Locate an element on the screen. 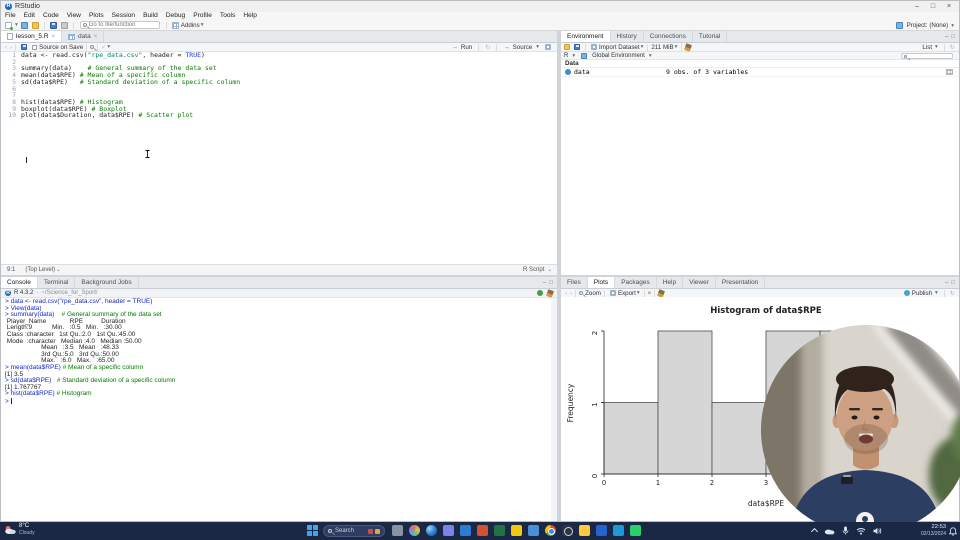 The width and height of the screenshot is (960, 540). taskbar-icon-powerpoint is located at coordinates (482, 530).